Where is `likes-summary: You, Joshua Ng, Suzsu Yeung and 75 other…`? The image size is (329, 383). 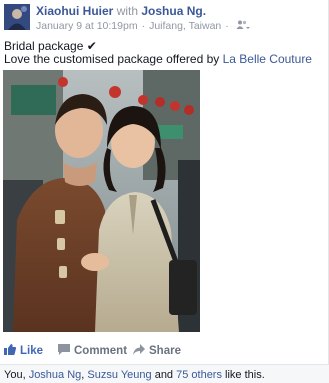 likes-summary: You, Joshua Ng, Suzsu Yeung and 75 other… is located at coordinates (164, 373).